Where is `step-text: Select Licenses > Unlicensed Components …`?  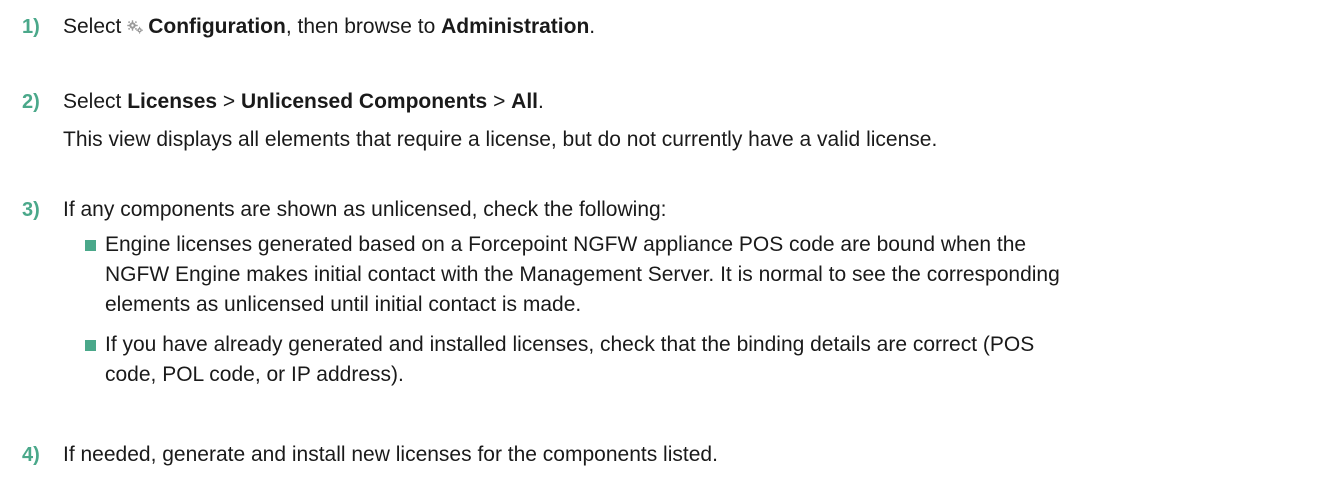
step-text: Select Licenses > Unlicensed Components … is located at coordinates (303, 102).